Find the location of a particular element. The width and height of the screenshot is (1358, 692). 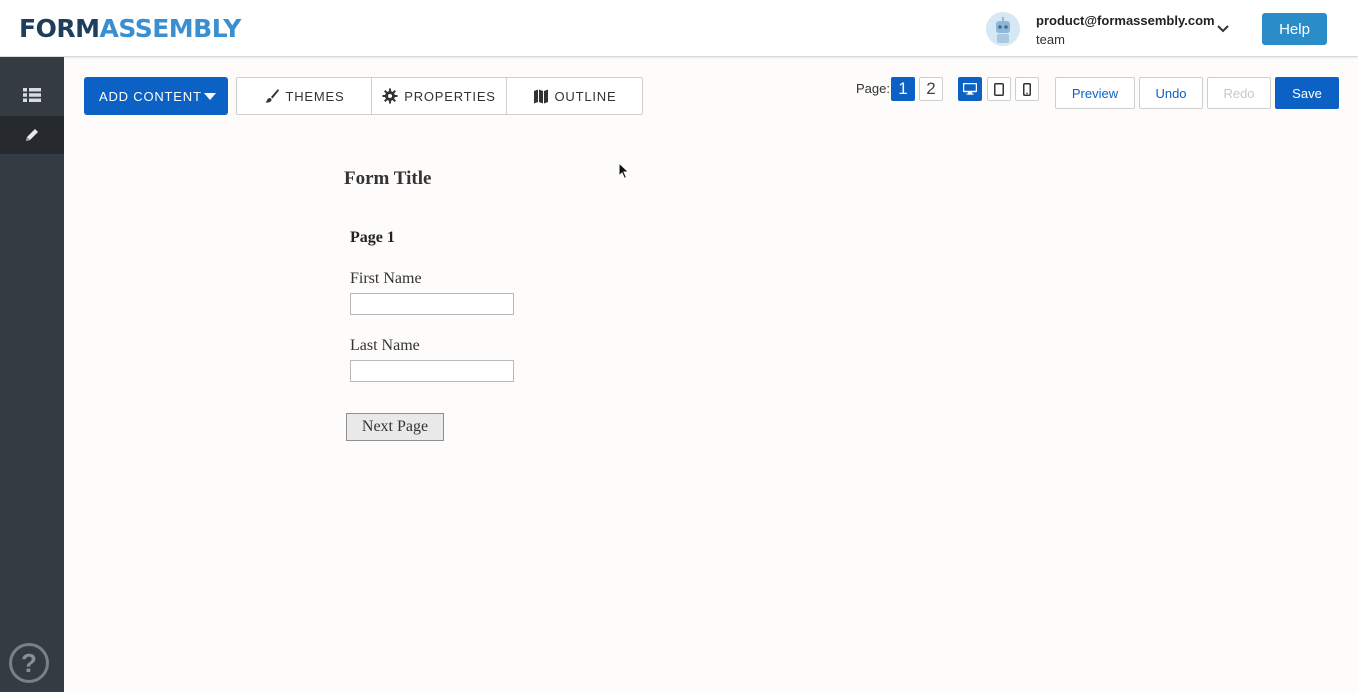

tab-properties: PROPERTIES is located at coordinates (439, 96).